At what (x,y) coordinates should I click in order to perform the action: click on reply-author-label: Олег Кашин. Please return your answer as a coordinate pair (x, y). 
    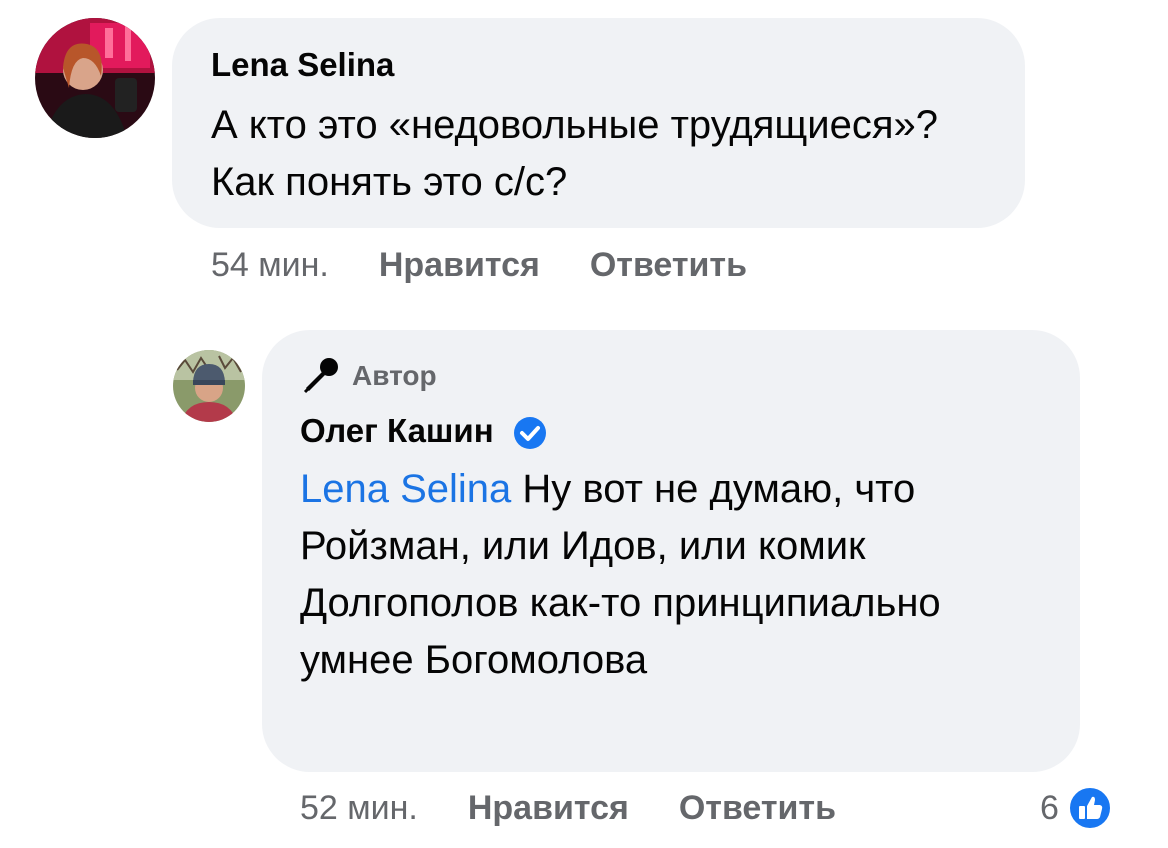
    Looking at the image, I should click on (397, 430).